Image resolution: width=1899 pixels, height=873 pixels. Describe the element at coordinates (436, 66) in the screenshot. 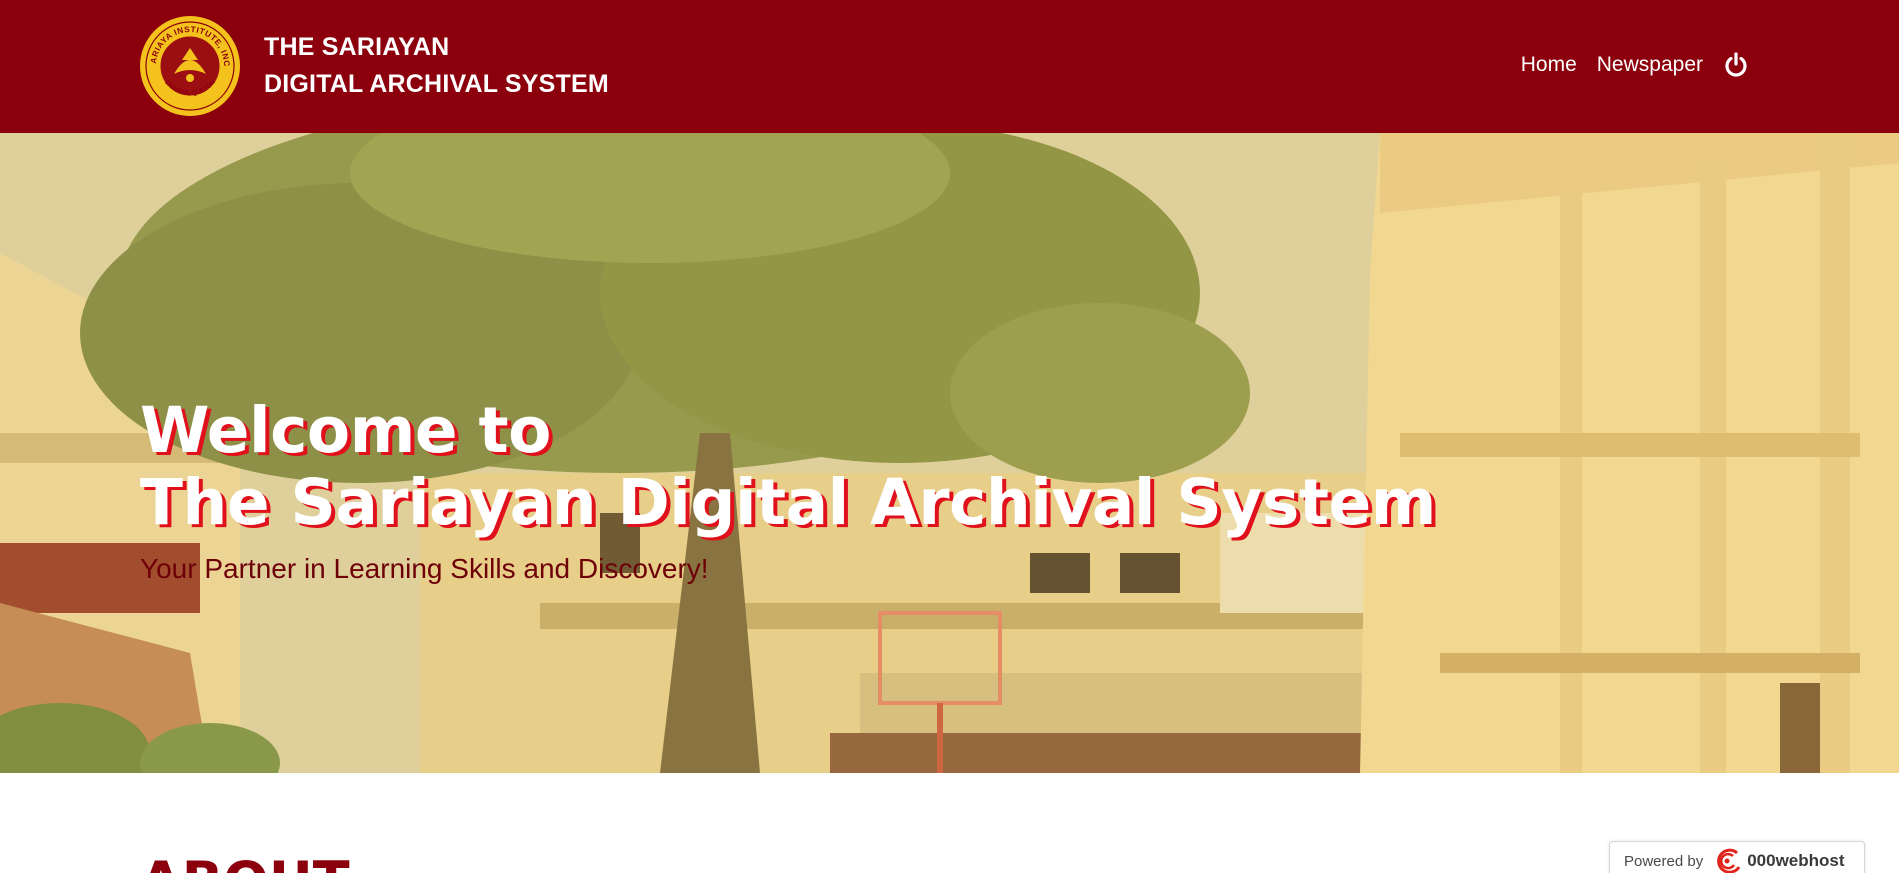

I see `brand-title: THE SARIAYAN DIGITAL ARCHIVAL SYSTEM` at that location.